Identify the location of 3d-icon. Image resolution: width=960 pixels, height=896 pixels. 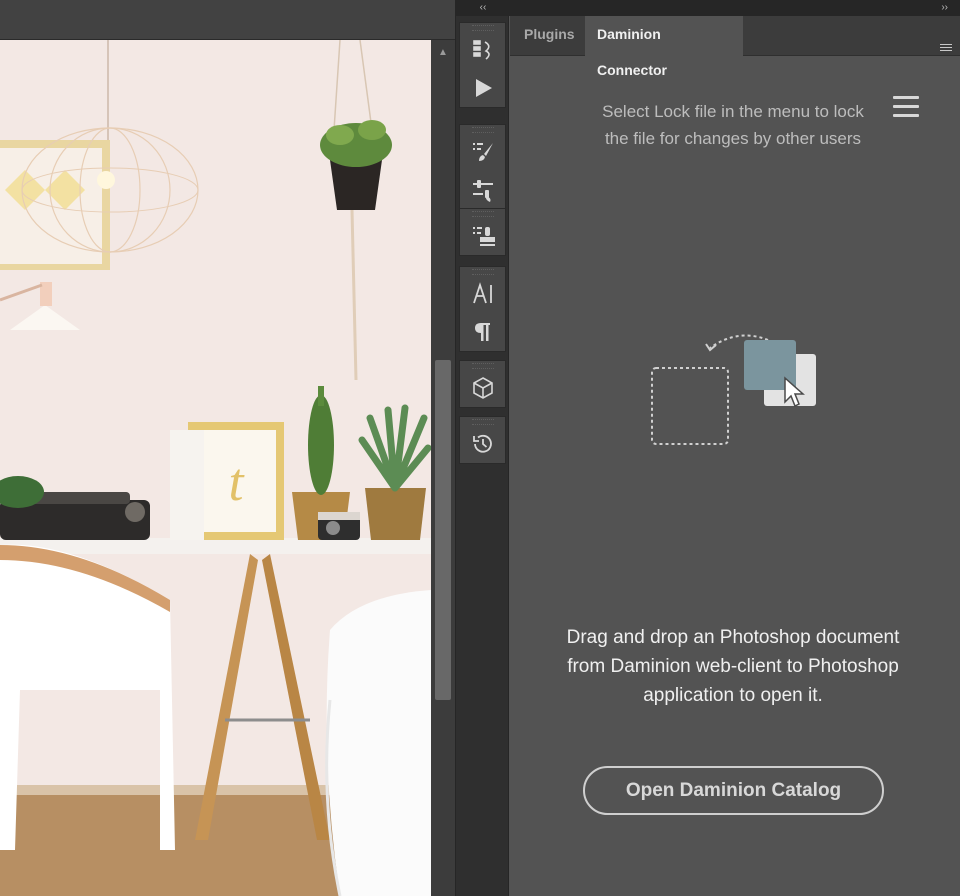
(482, 388).